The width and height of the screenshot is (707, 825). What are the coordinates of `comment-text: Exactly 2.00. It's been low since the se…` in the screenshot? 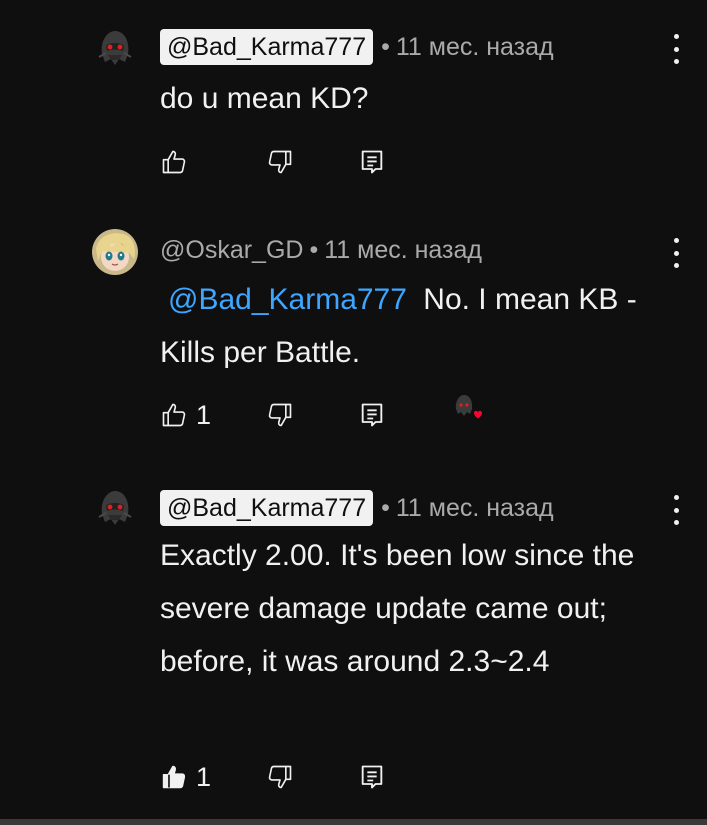 It's located at (397, 608).